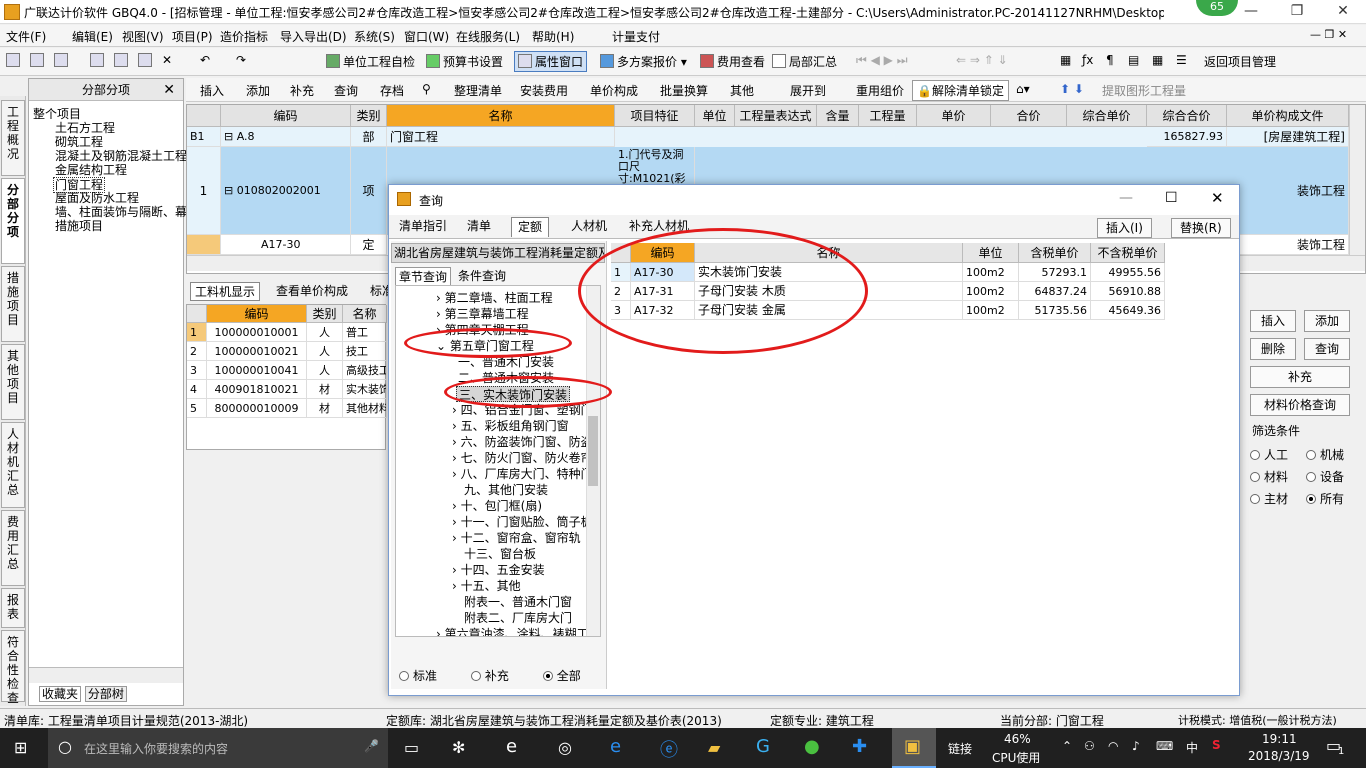 This screenshot has height=768, width=1366. What do you see at coordinates (91, 170) in the screenshot?
I see `tree-item: 金属结构工程` at bounding box center [91, 170].